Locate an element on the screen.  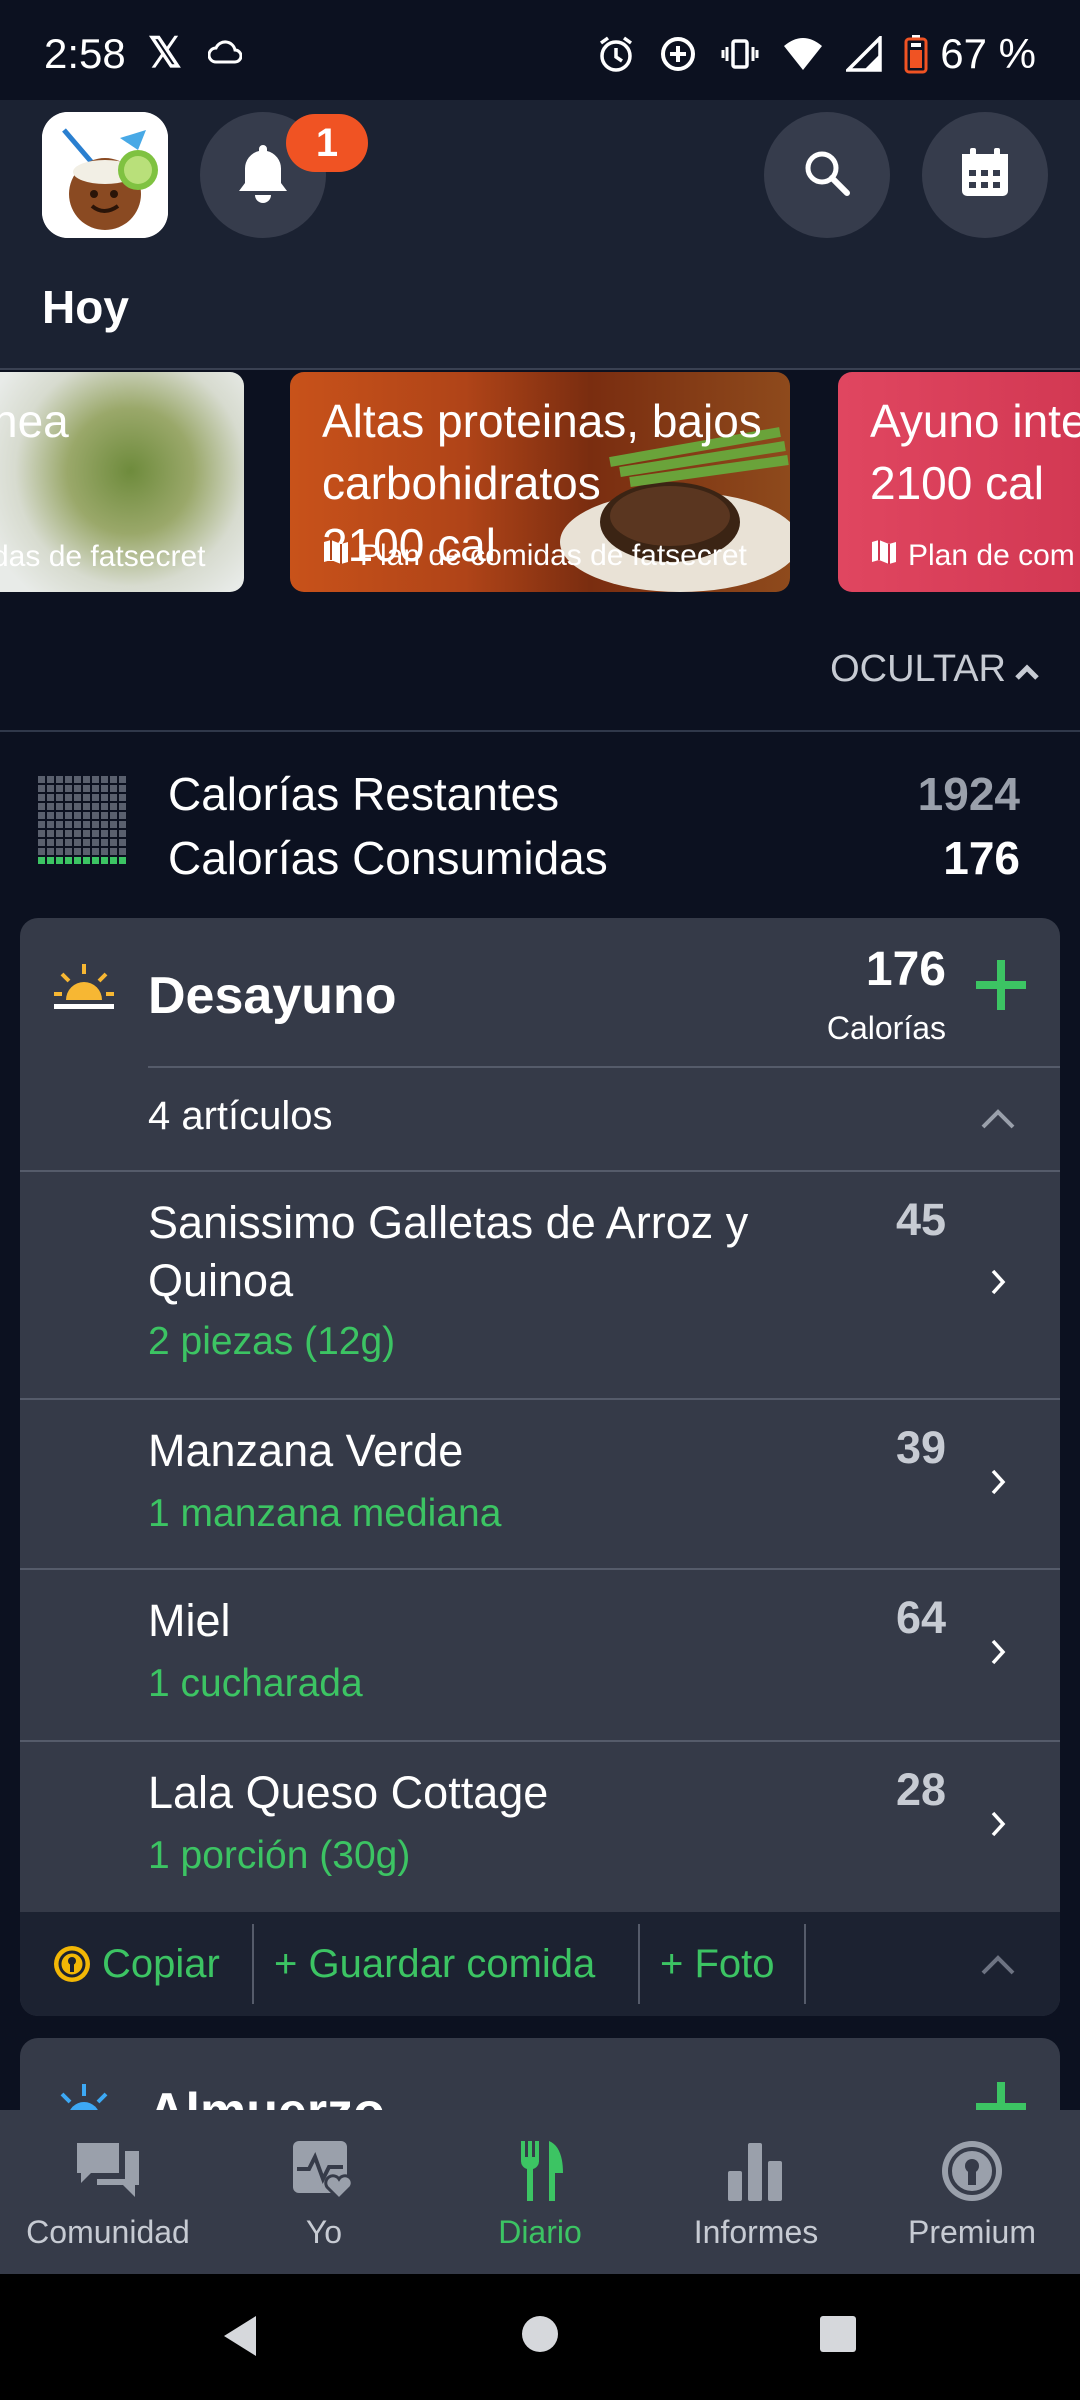
plan-card-title: nea is located at coordinates (34, 421).